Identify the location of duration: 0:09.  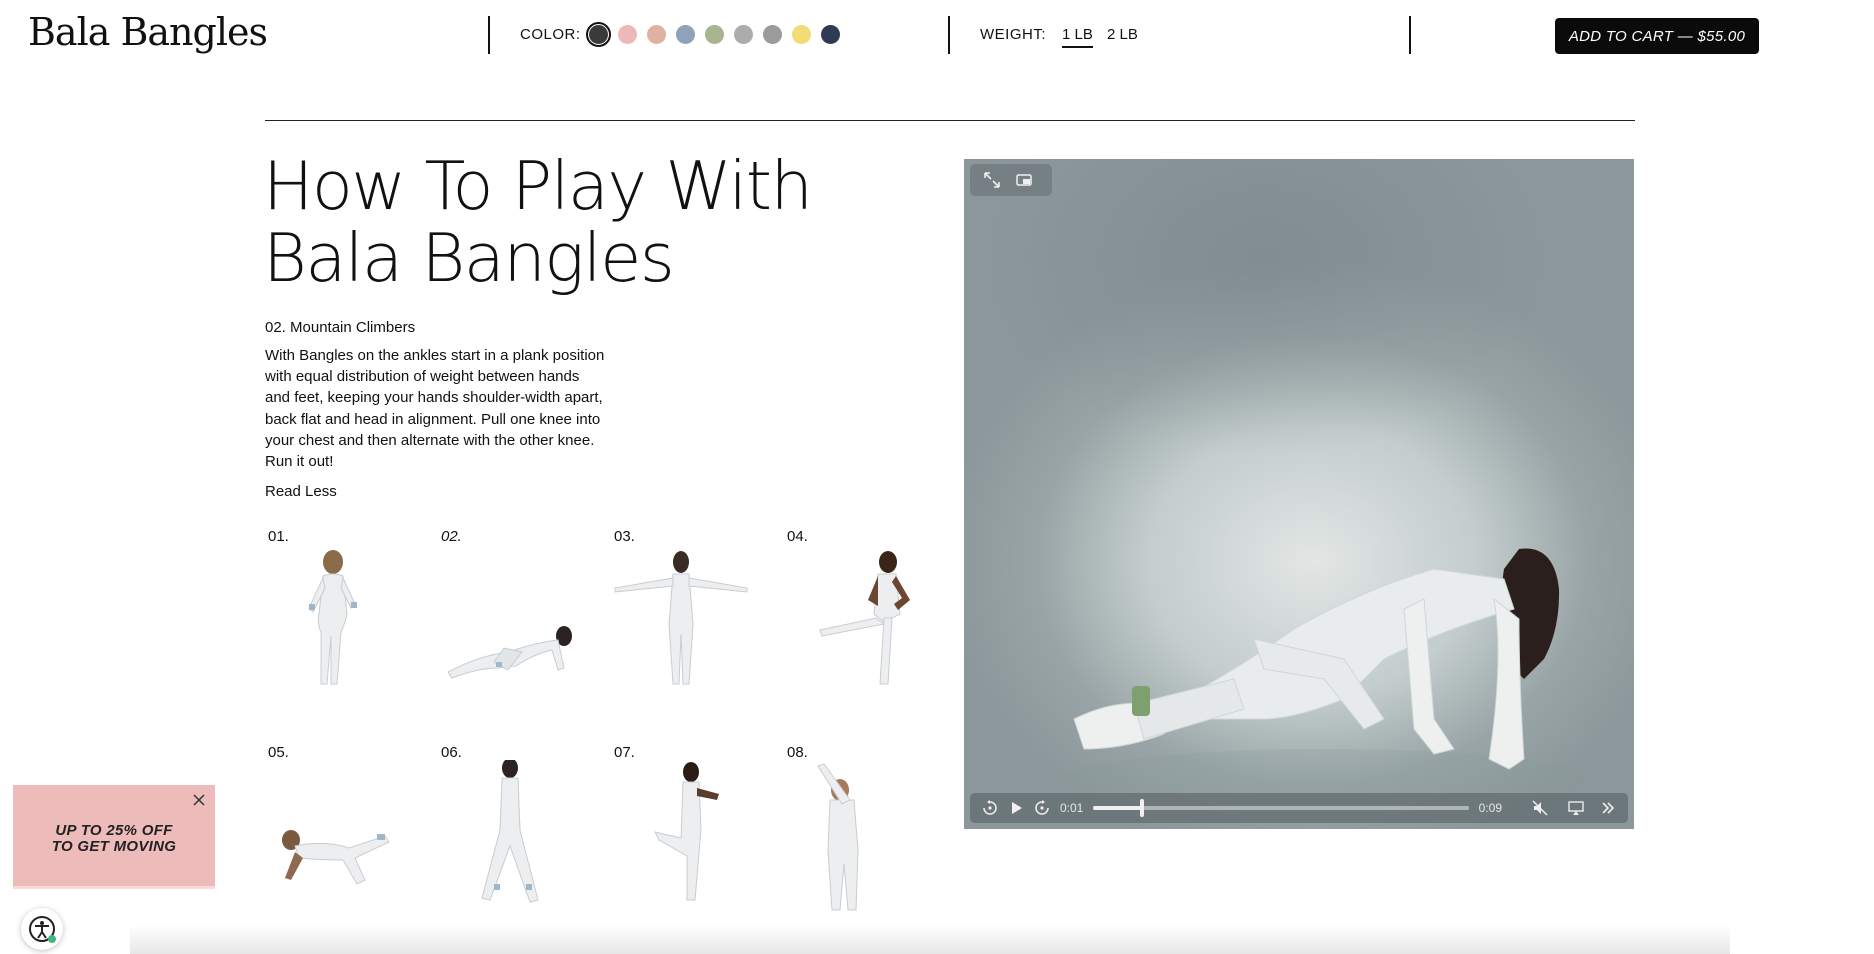
(1490, 808).